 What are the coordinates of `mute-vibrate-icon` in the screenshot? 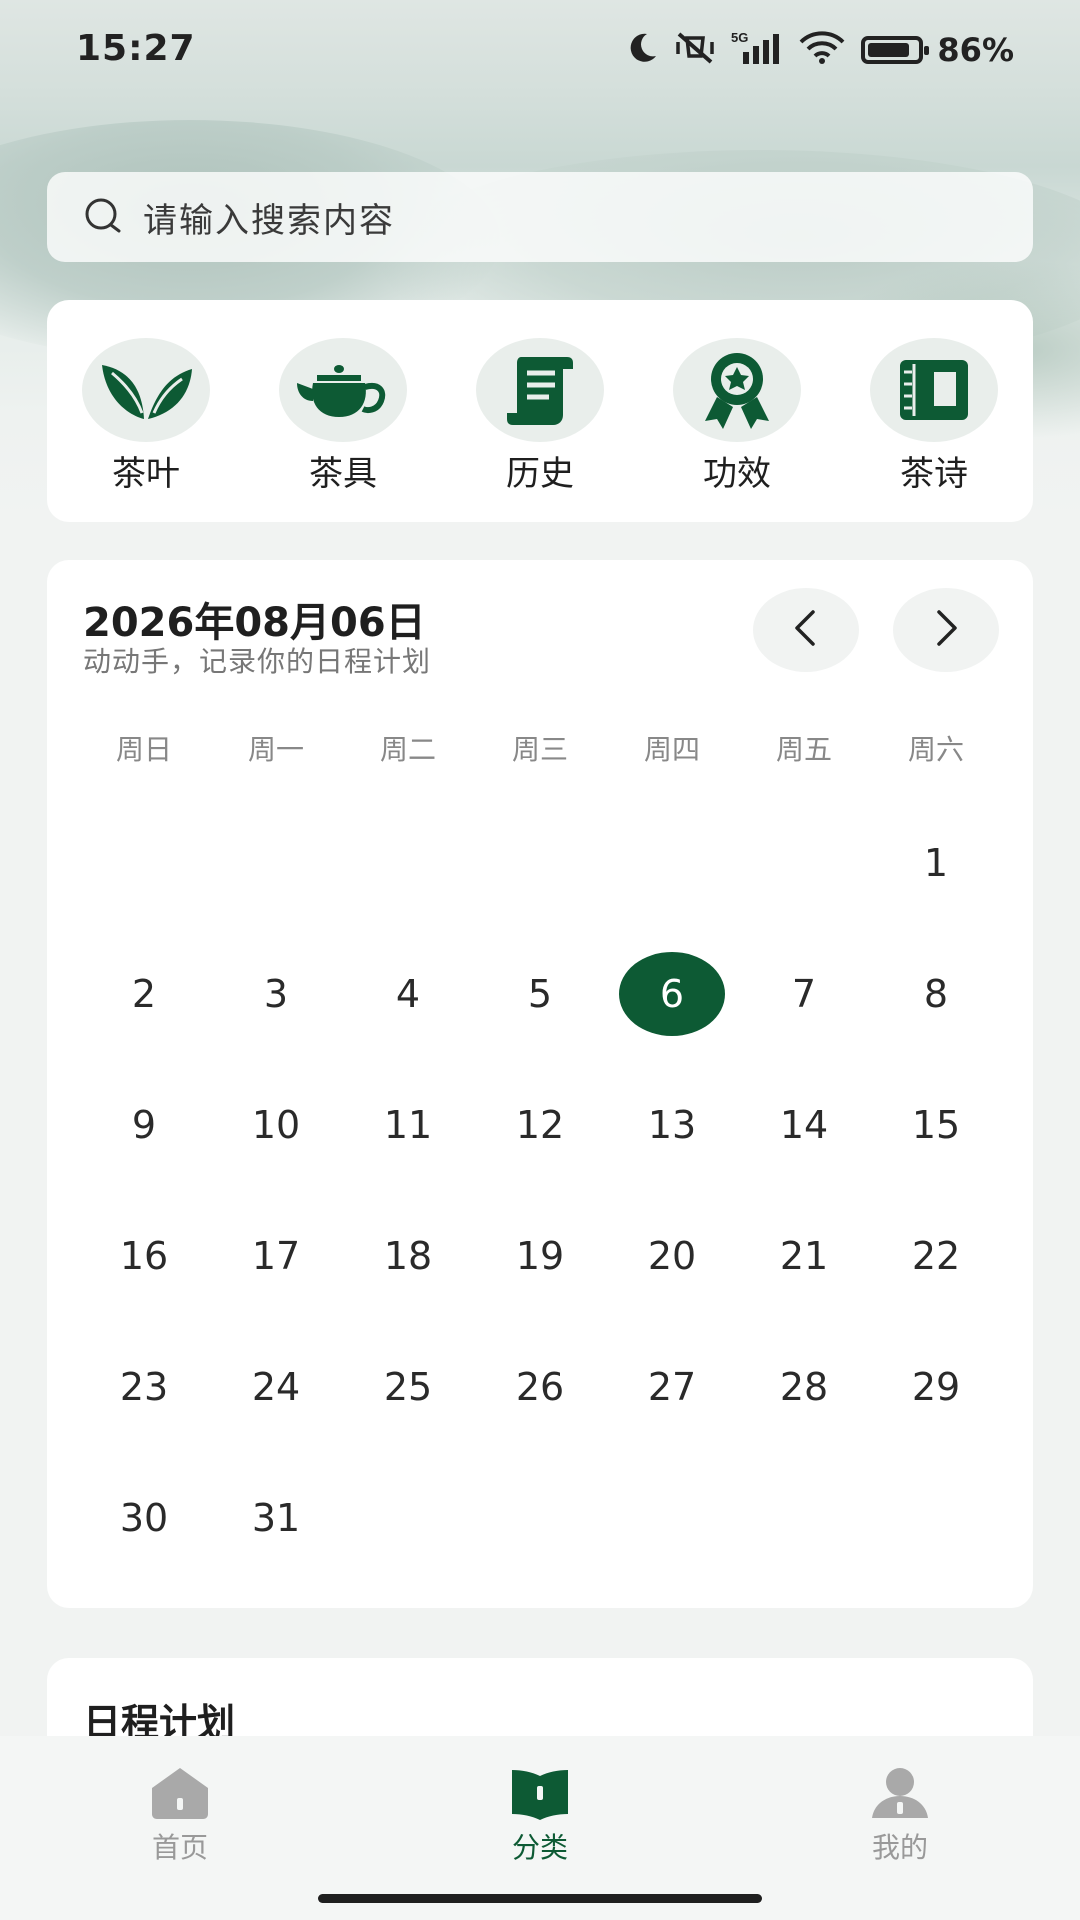 It's located at (695, 50).